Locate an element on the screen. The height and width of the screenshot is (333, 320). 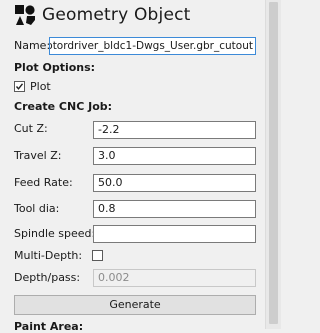
depth-pass-row: Depth/pass: is located at coordinates (47, 277).